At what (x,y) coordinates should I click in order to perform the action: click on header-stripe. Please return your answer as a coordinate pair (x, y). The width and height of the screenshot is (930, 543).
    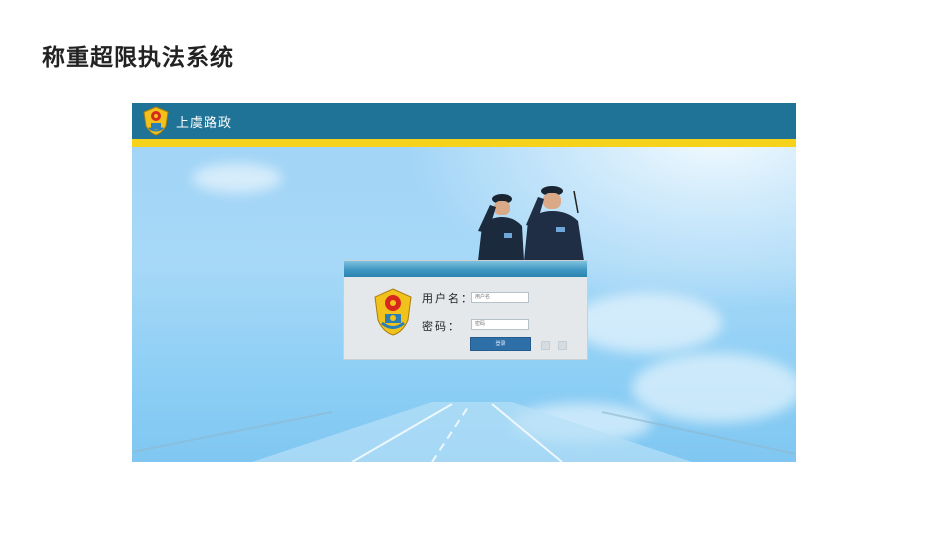
    Looking at the image, I should click on (464, 143).